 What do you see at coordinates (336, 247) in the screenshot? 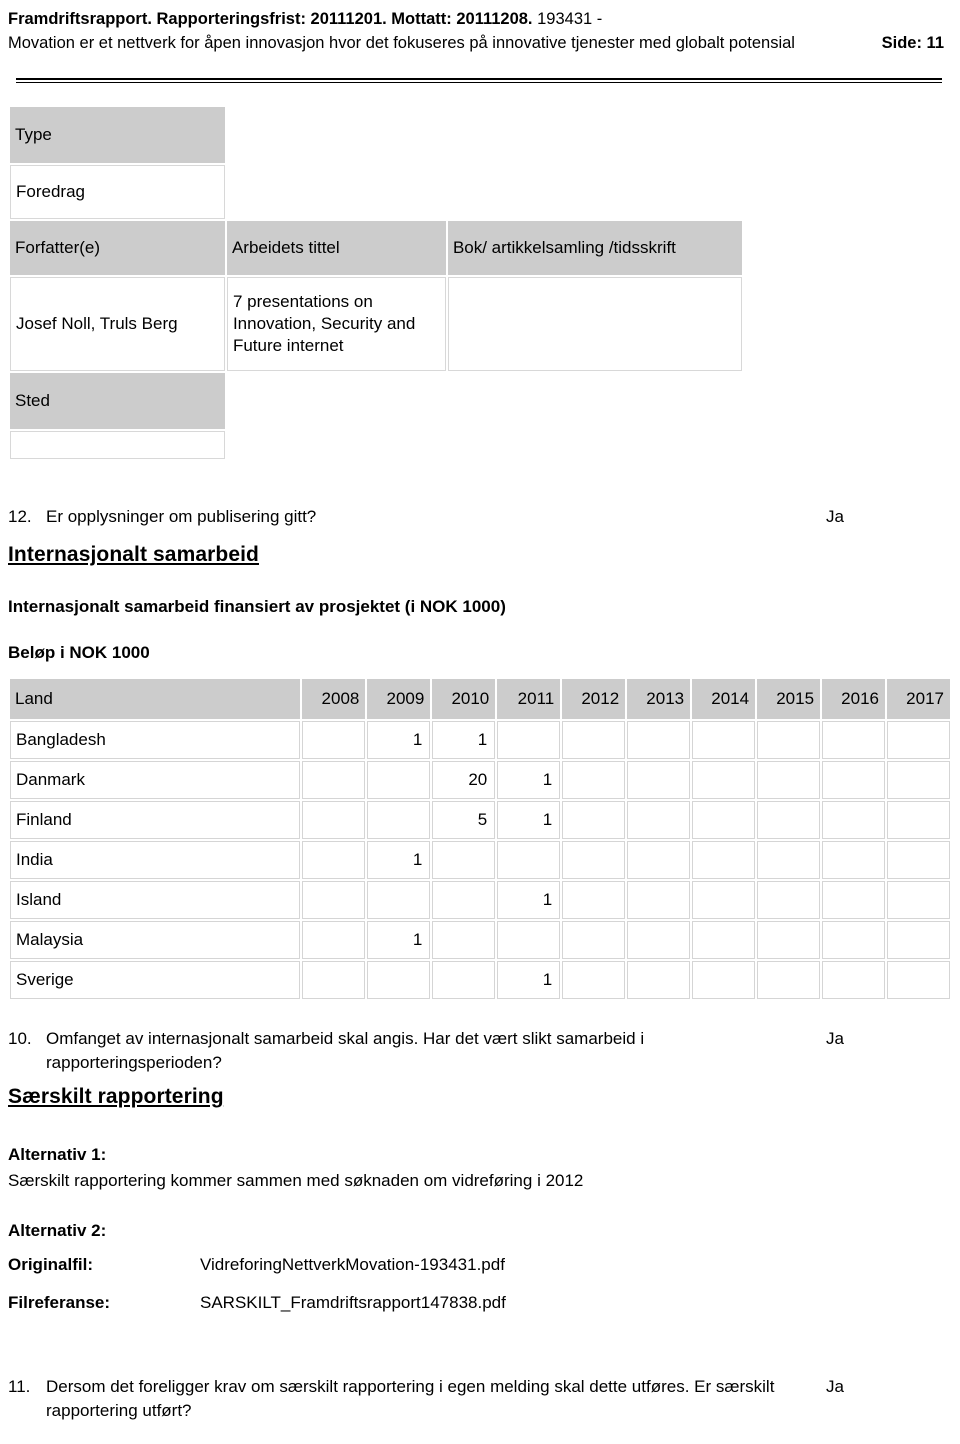
I see `work-title-header-cell: Arbeidets tittel` at bounding box center [336, 247].